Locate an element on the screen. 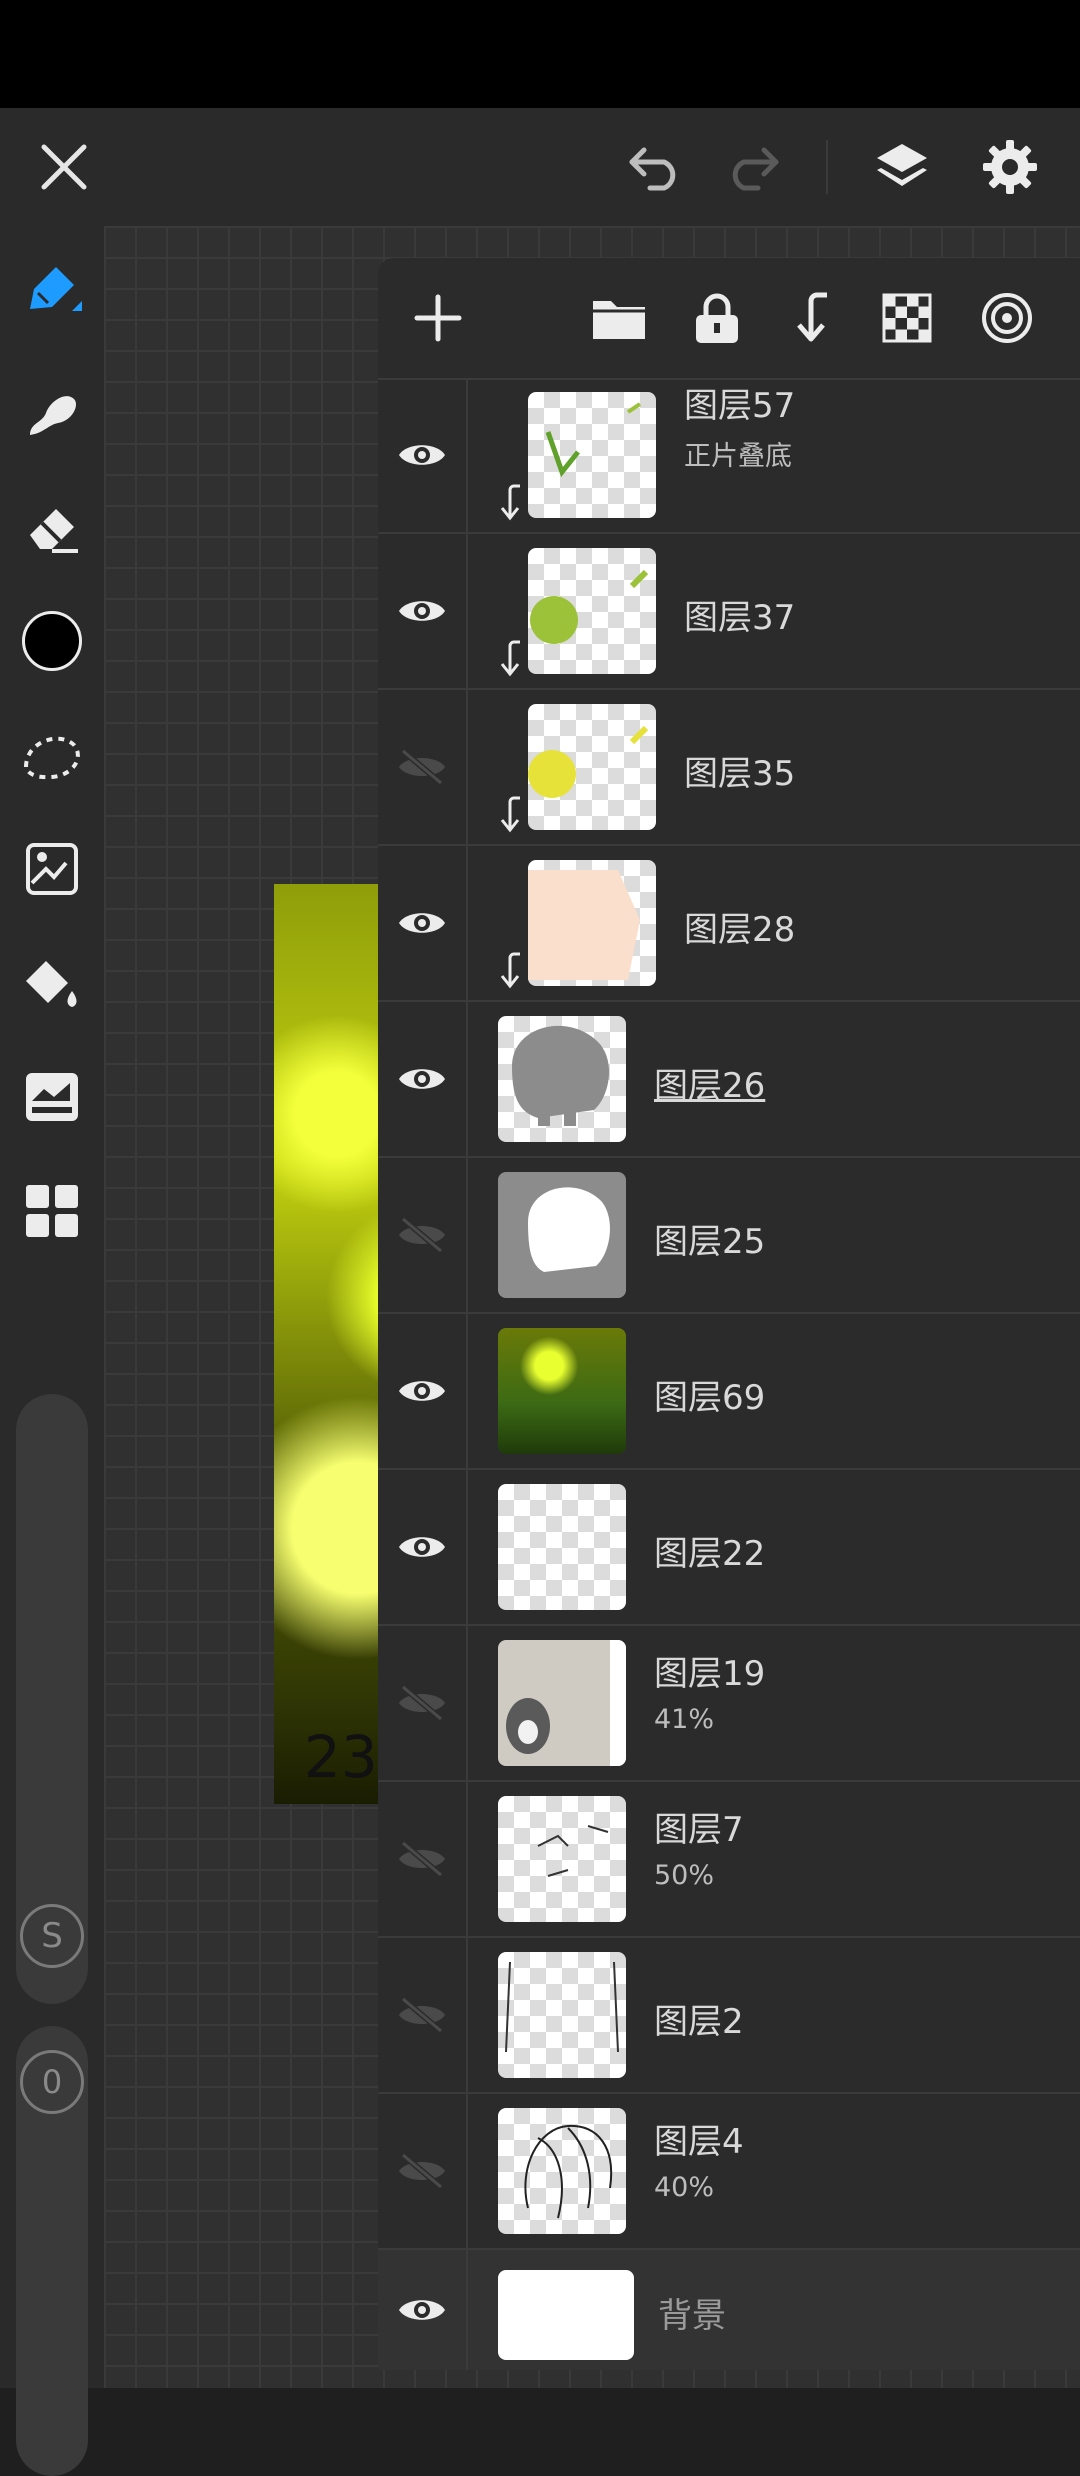  target-icon is located at coordinates (1007, 318).